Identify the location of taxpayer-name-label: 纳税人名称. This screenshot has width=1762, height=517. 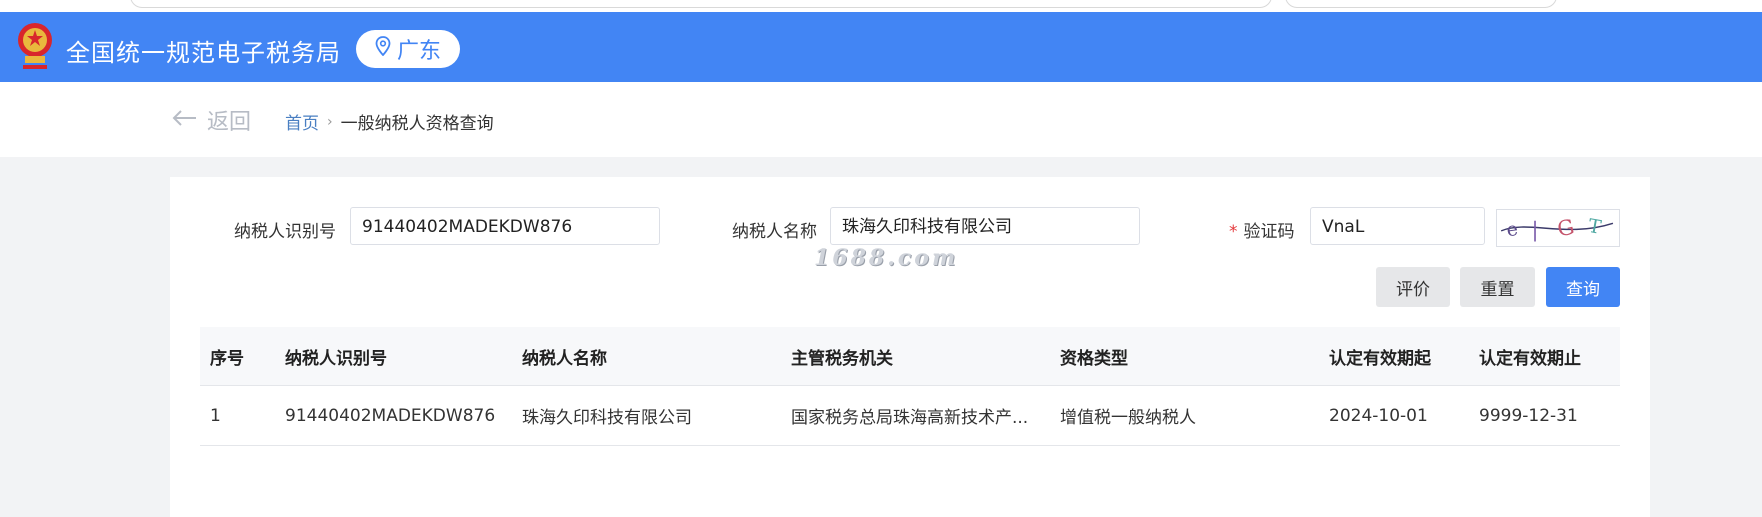
(774, 232).